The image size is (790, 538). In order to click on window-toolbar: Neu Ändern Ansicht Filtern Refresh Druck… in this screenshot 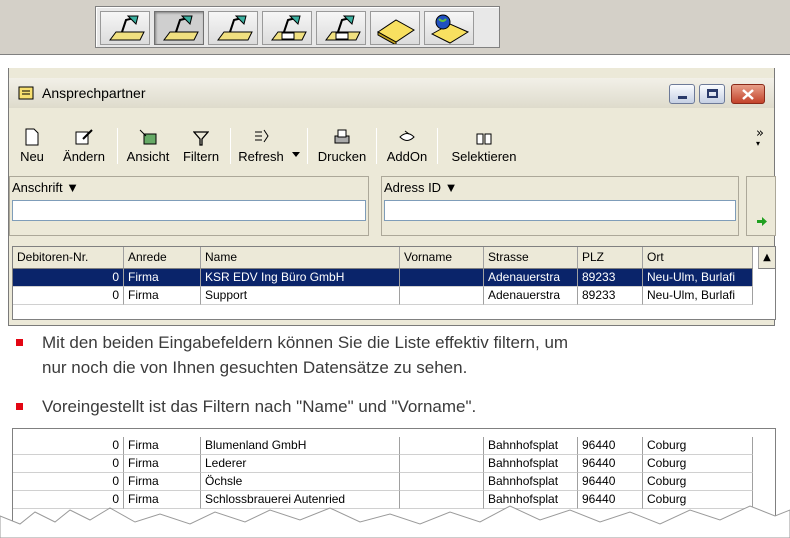, I will do `click(391, 144)`.